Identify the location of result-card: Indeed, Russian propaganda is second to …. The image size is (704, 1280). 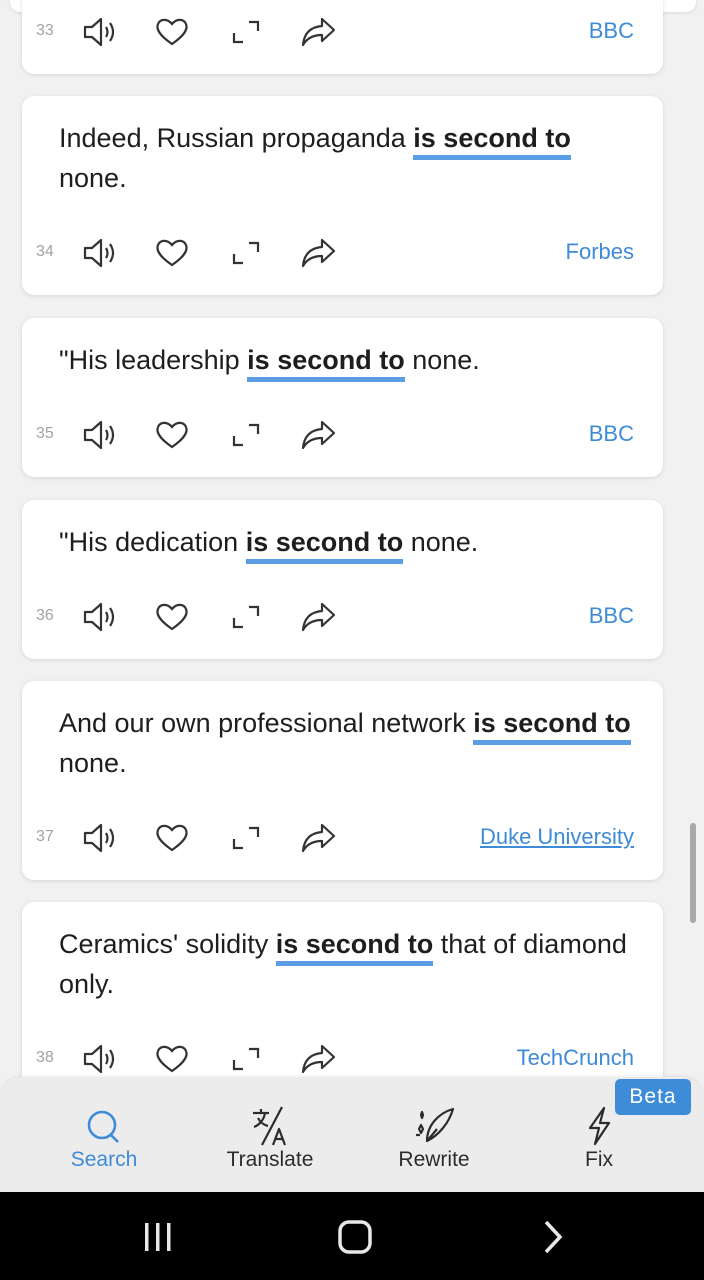
(342, 195).